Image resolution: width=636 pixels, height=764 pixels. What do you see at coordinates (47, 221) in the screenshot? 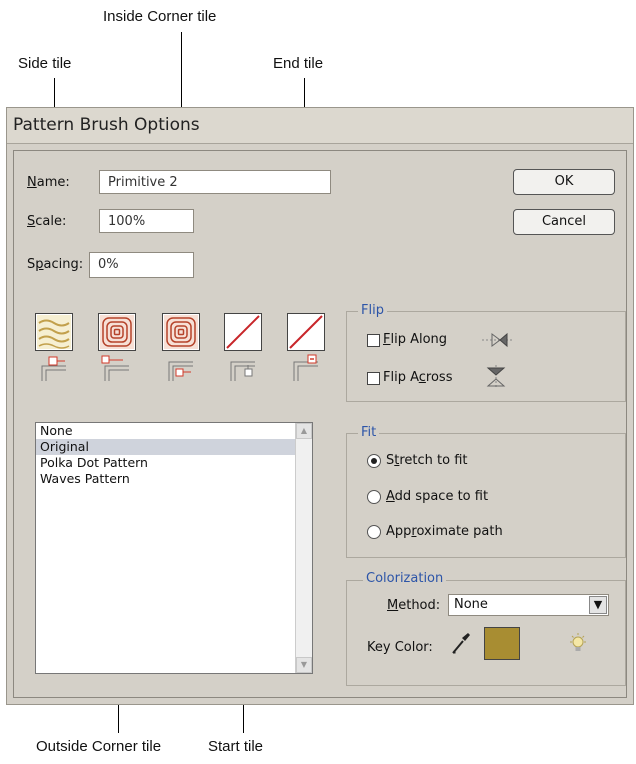
I see `scale-label: Scale:` at bounding box center [47, 221].